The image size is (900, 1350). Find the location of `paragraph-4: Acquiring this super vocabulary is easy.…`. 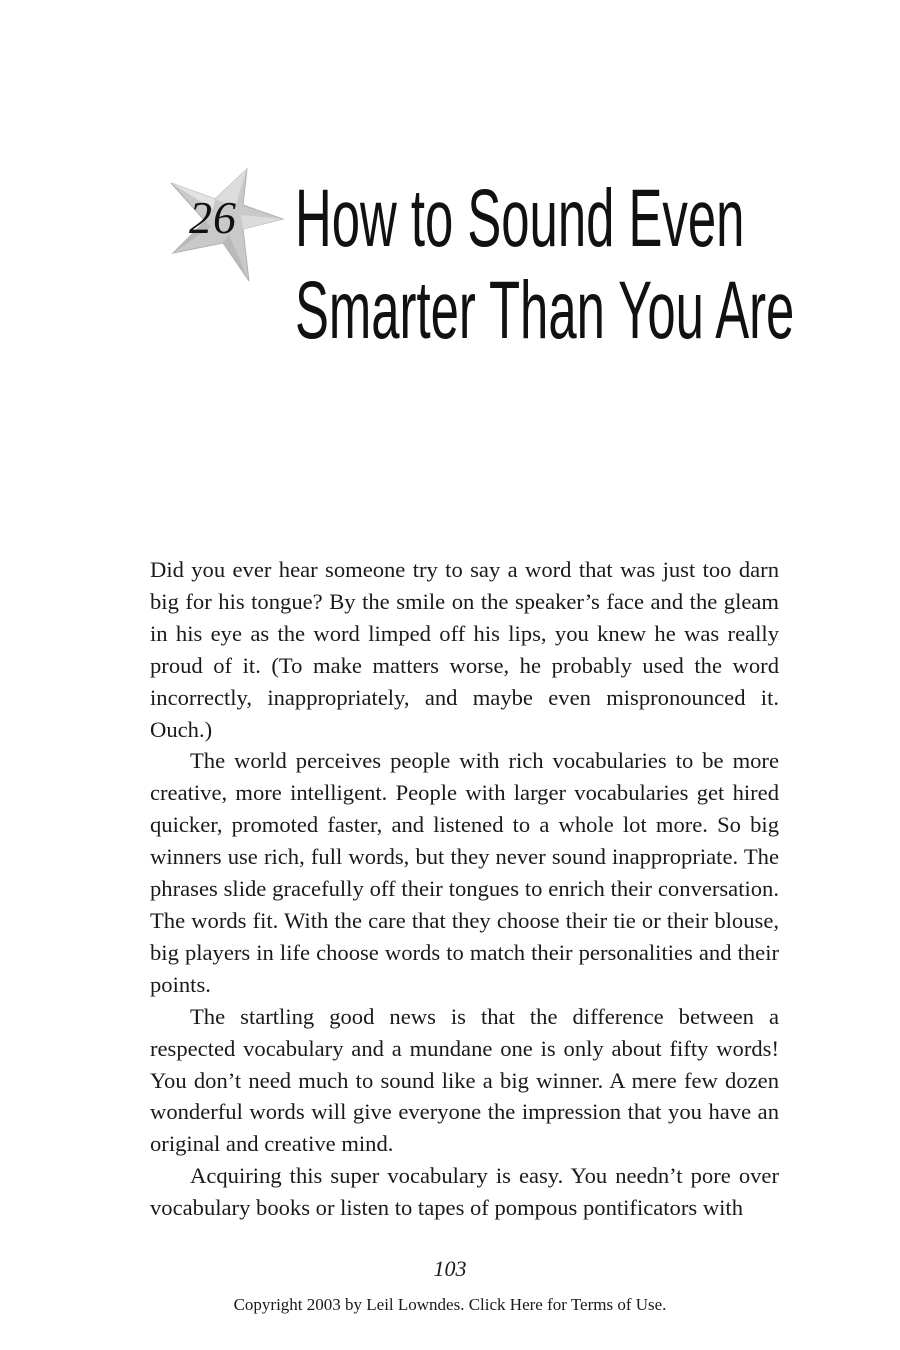

paragraph-4: Acquiring this super vocabulary is easy.… is located at coordinates (464, 1192).